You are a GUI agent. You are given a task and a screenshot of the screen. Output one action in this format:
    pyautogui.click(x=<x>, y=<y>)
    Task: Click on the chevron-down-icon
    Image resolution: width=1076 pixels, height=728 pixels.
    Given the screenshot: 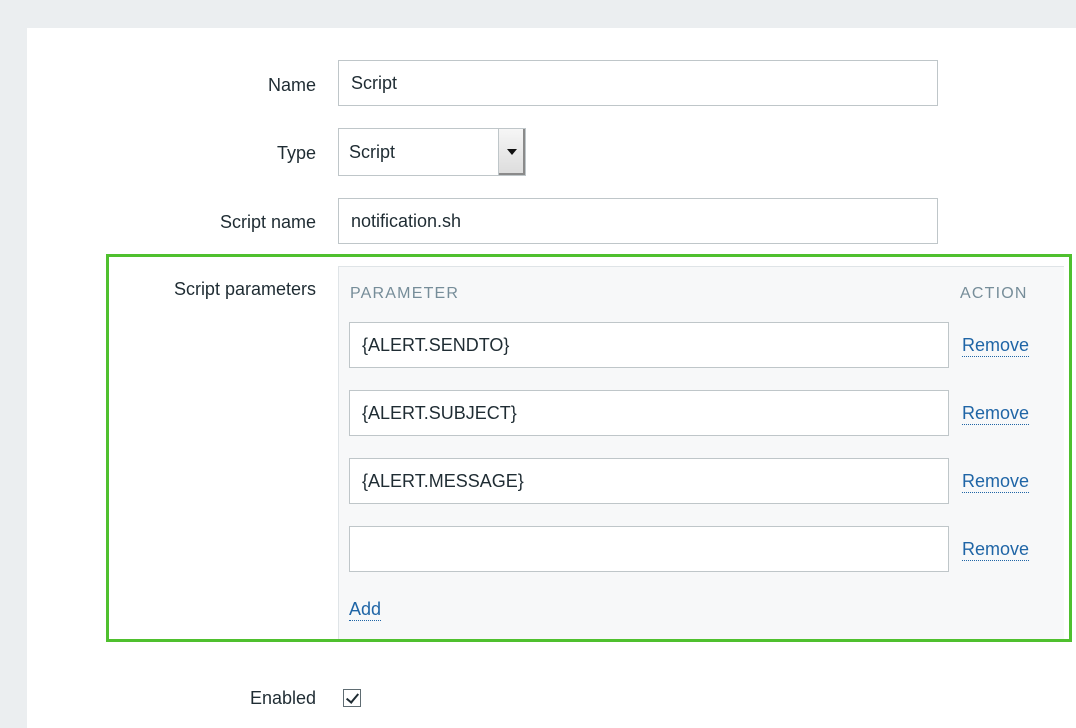 What is the action you would take?
    pyautogui.click(x=511, y=152)
    